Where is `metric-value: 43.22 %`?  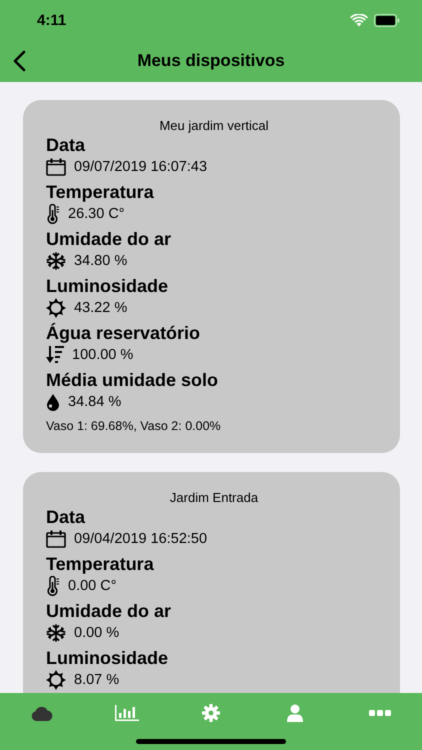
metric-value: 43.22 % is located at coordinates (101, 308).